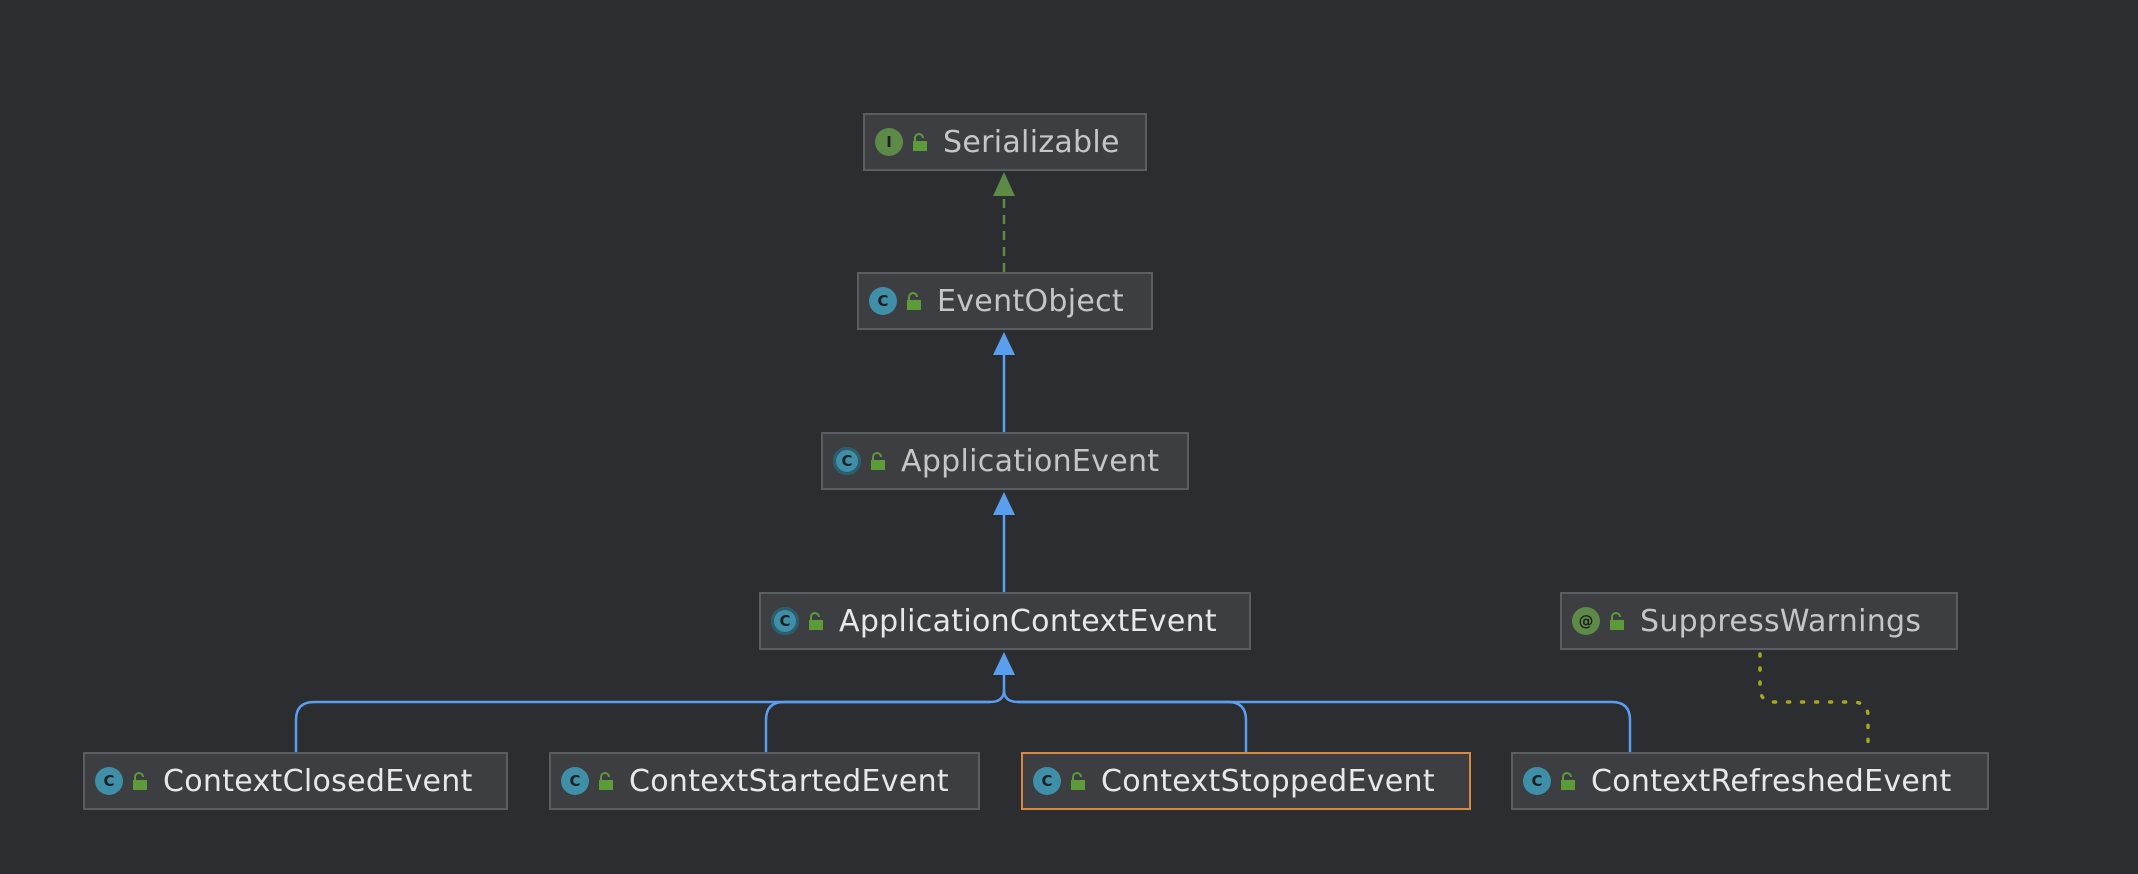 The width and height of the screenshot is (2138, 874). I want to click on annotation-icon: @, so click(1586, 621).